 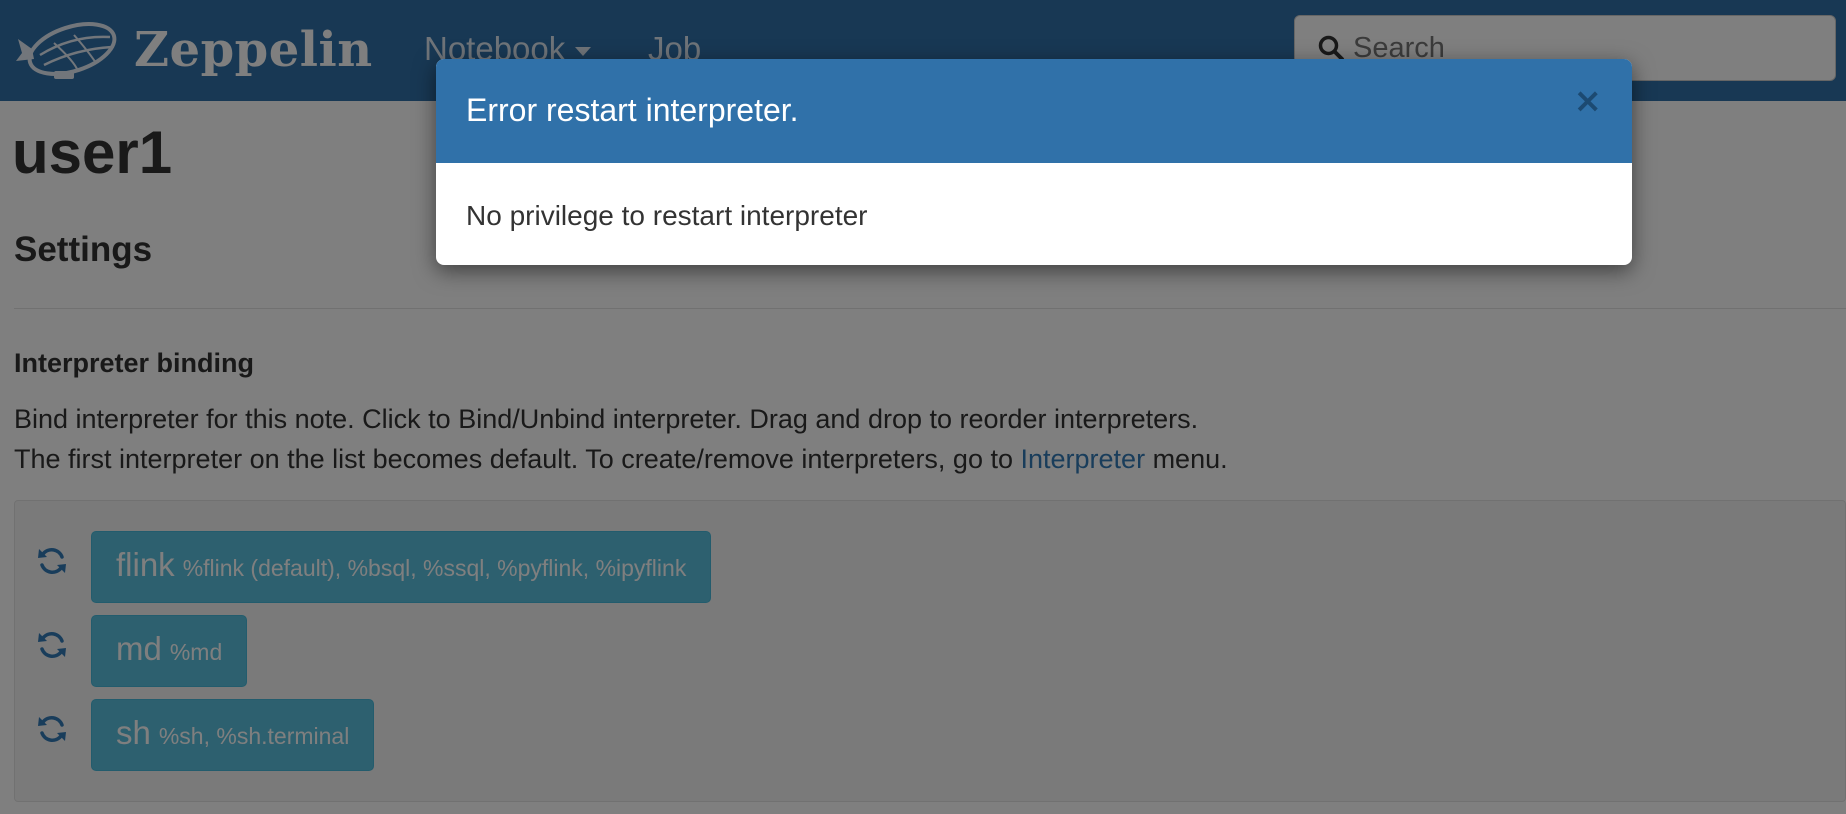 I want to click on dialog-title: Error restart interpreter., so click(x=632, y=110).